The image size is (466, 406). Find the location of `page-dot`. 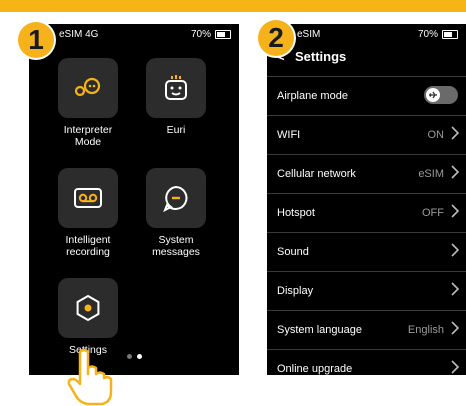

page-dot is located at coordinates (129, 356).